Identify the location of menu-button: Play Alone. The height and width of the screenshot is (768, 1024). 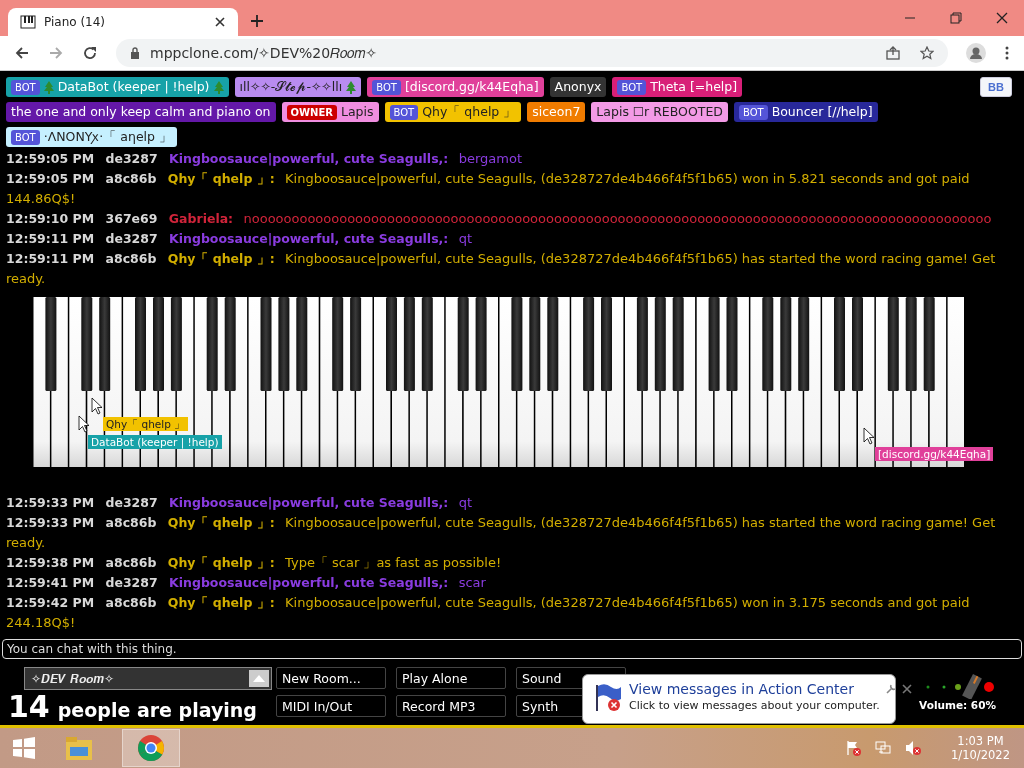
(451, 678).